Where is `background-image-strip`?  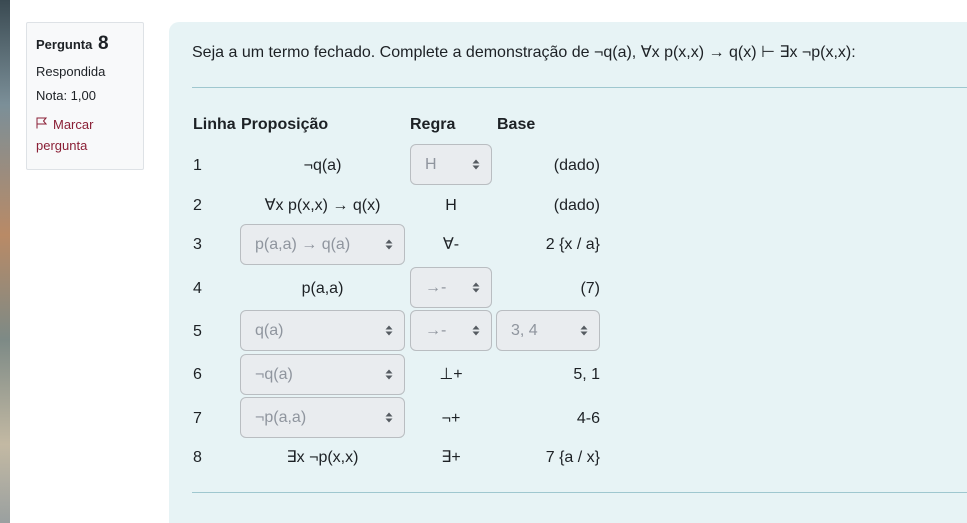
background-image-strip is located at coordinates (5, 261).